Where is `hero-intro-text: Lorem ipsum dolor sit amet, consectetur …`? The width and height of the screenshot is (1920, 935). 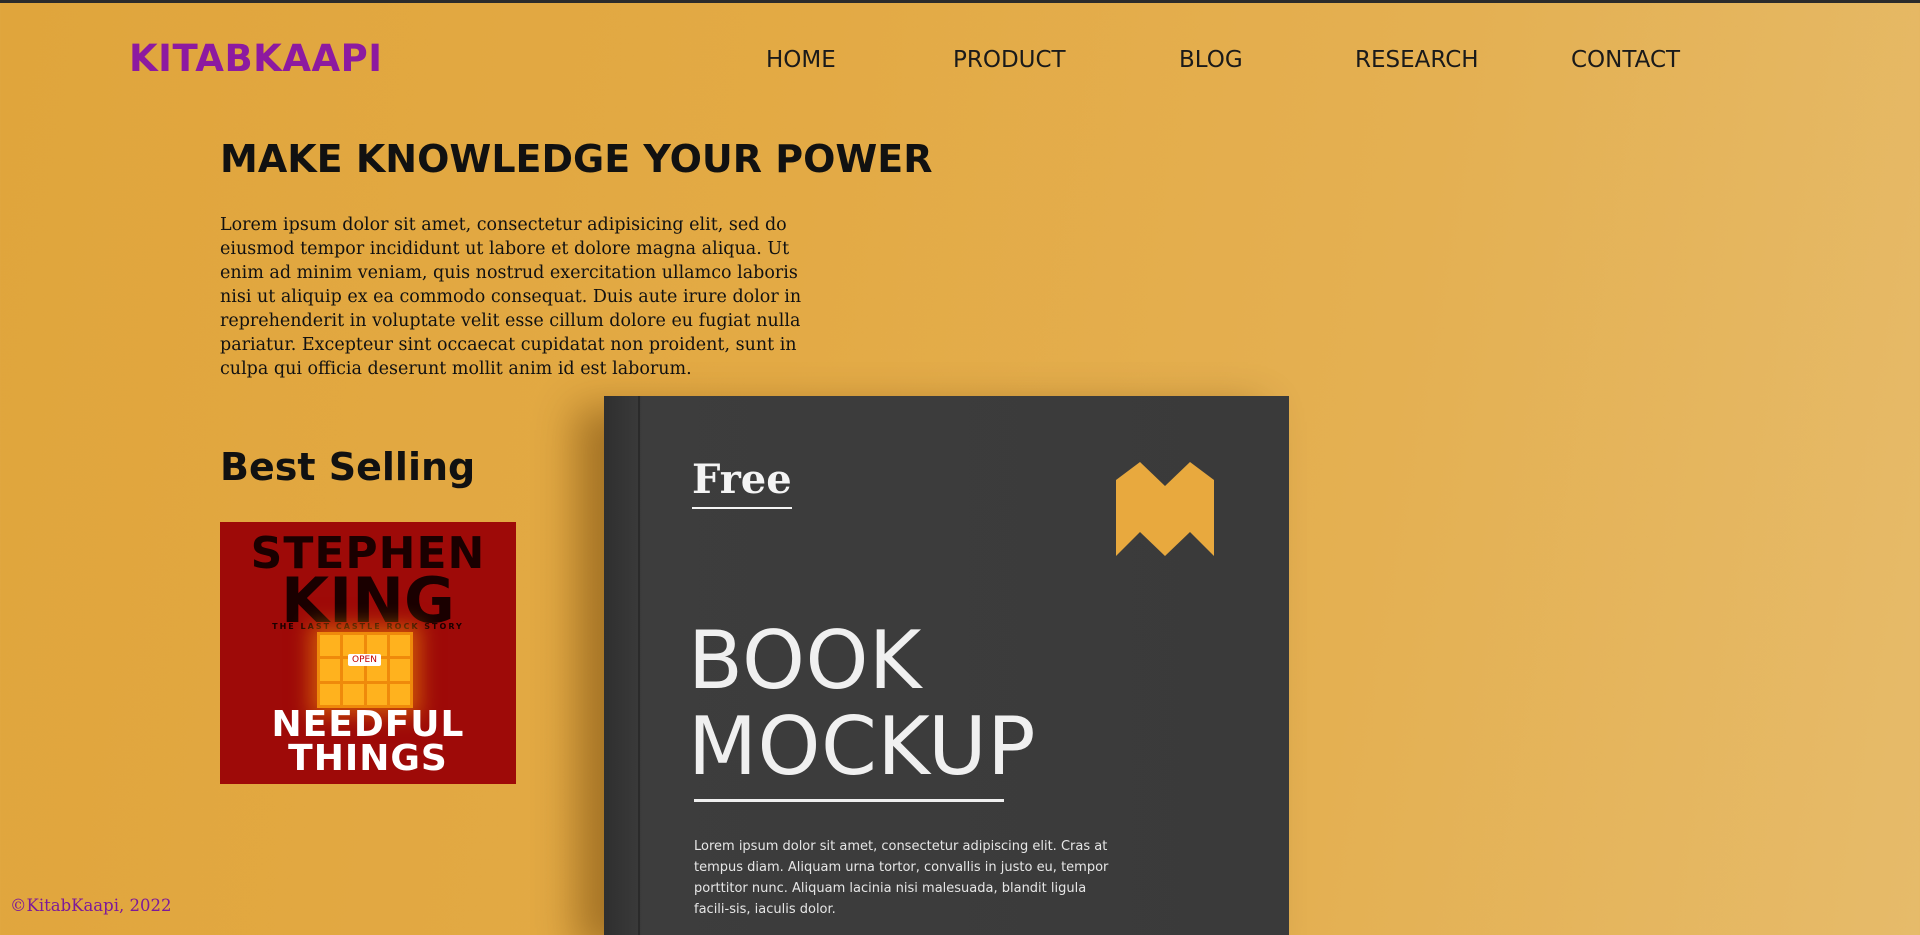 hero-intro-text: Lorem ipsum dolor sit amet, consectetur … is located at coordinates (511, 297).